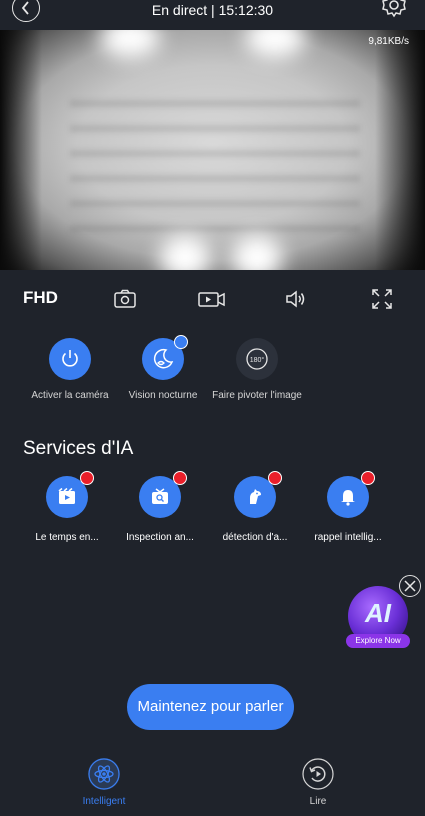 The height and width of the screenshot is (816, 425). I want to click on playback-controls: FHD, so click(212, 299).